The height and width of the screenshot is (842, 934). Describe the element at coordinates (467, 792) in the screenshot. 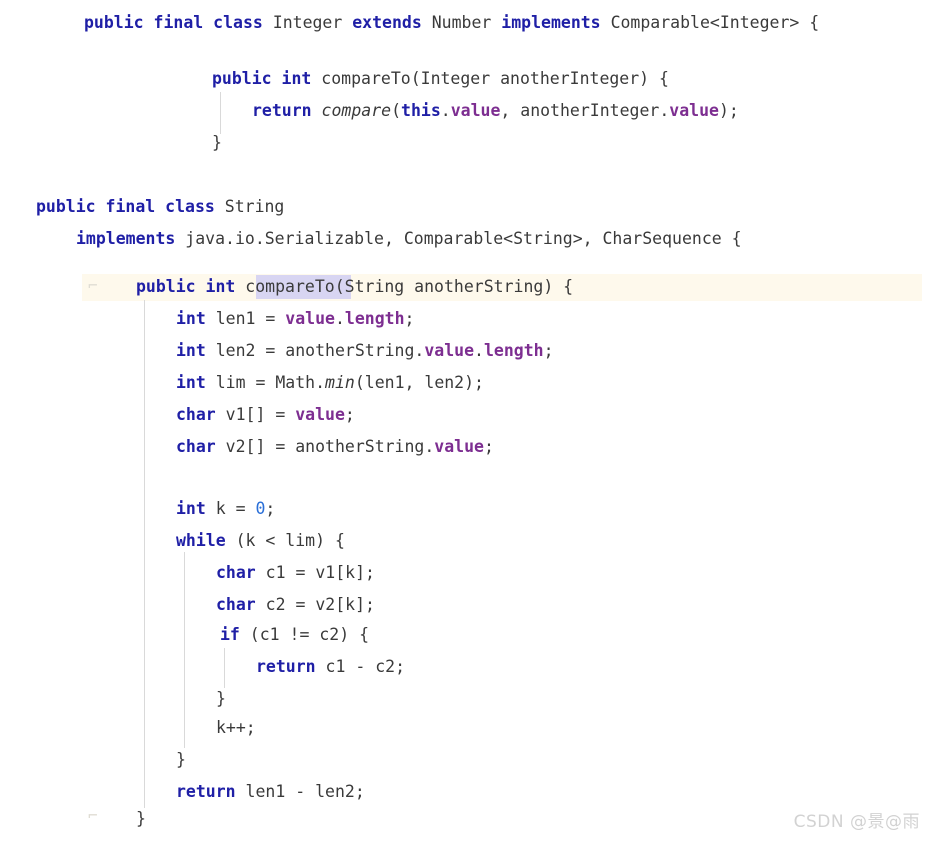

I see `line-return-len1-len2: return len1 - len2;` at that location.